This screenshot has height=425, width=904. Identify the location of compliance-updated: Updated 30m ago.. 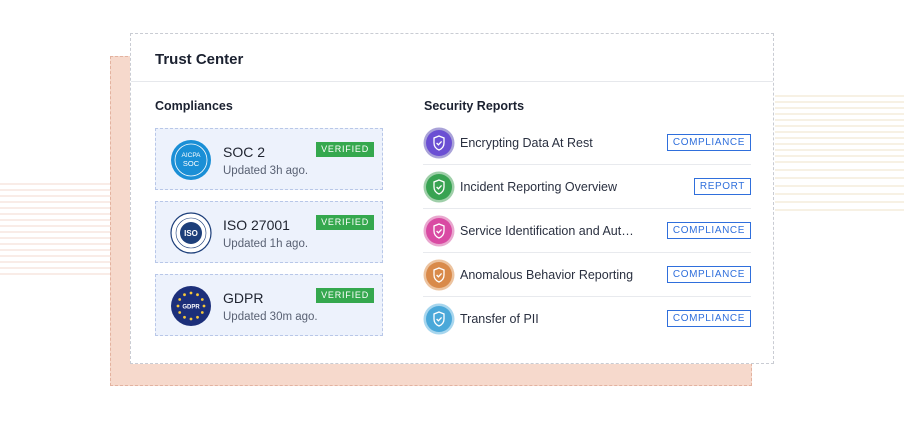
(270, 317).